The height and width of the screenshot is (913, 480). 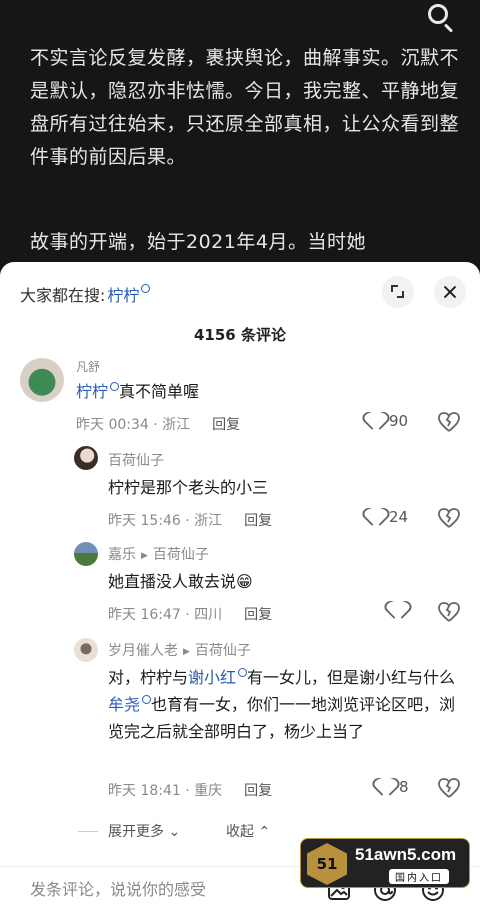 I want to click on comment-username: 百荷仙子, so click(x=136, y=460).